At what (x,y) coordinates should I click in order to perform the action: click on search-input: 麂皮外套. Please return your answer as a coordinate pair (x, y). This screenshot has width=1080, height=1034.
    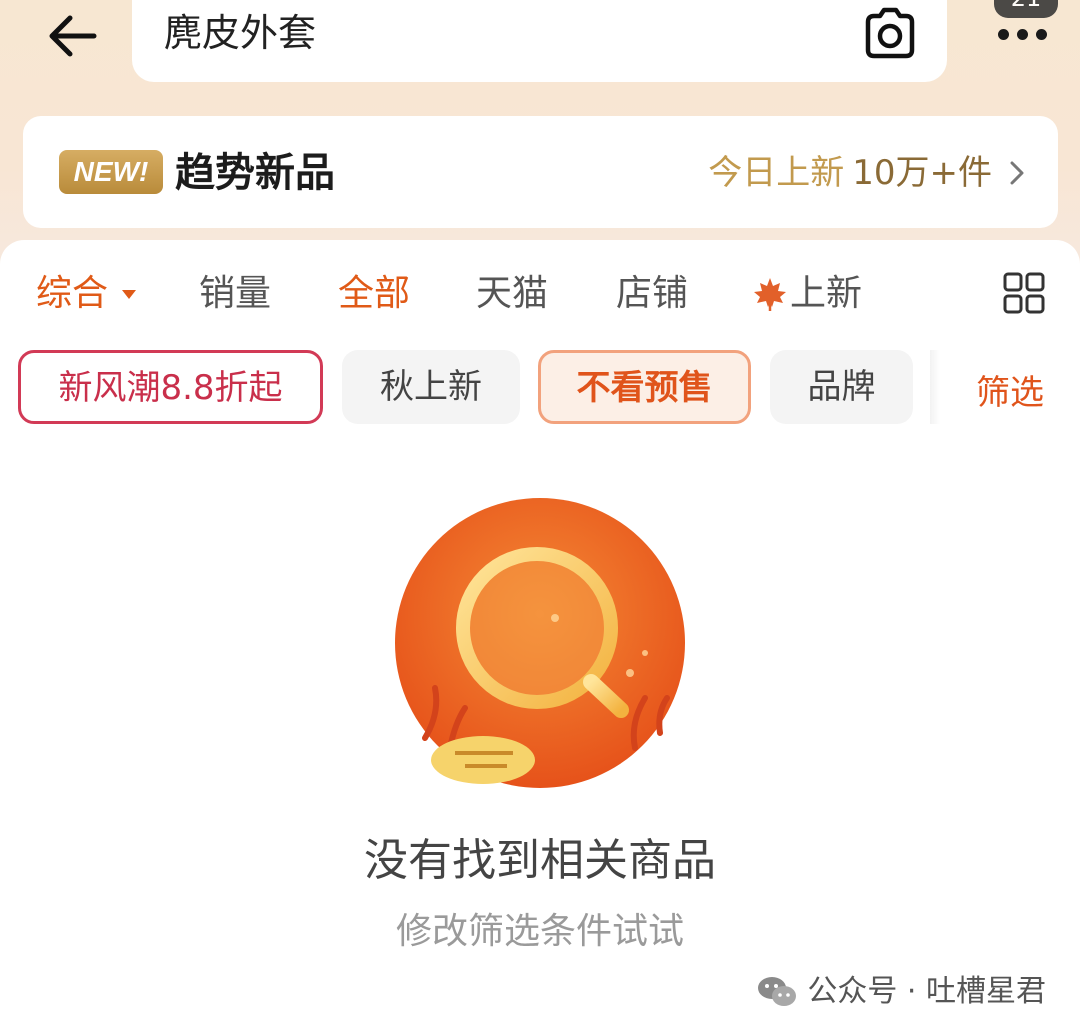
    Looking at the image, I should click on (240, 33).